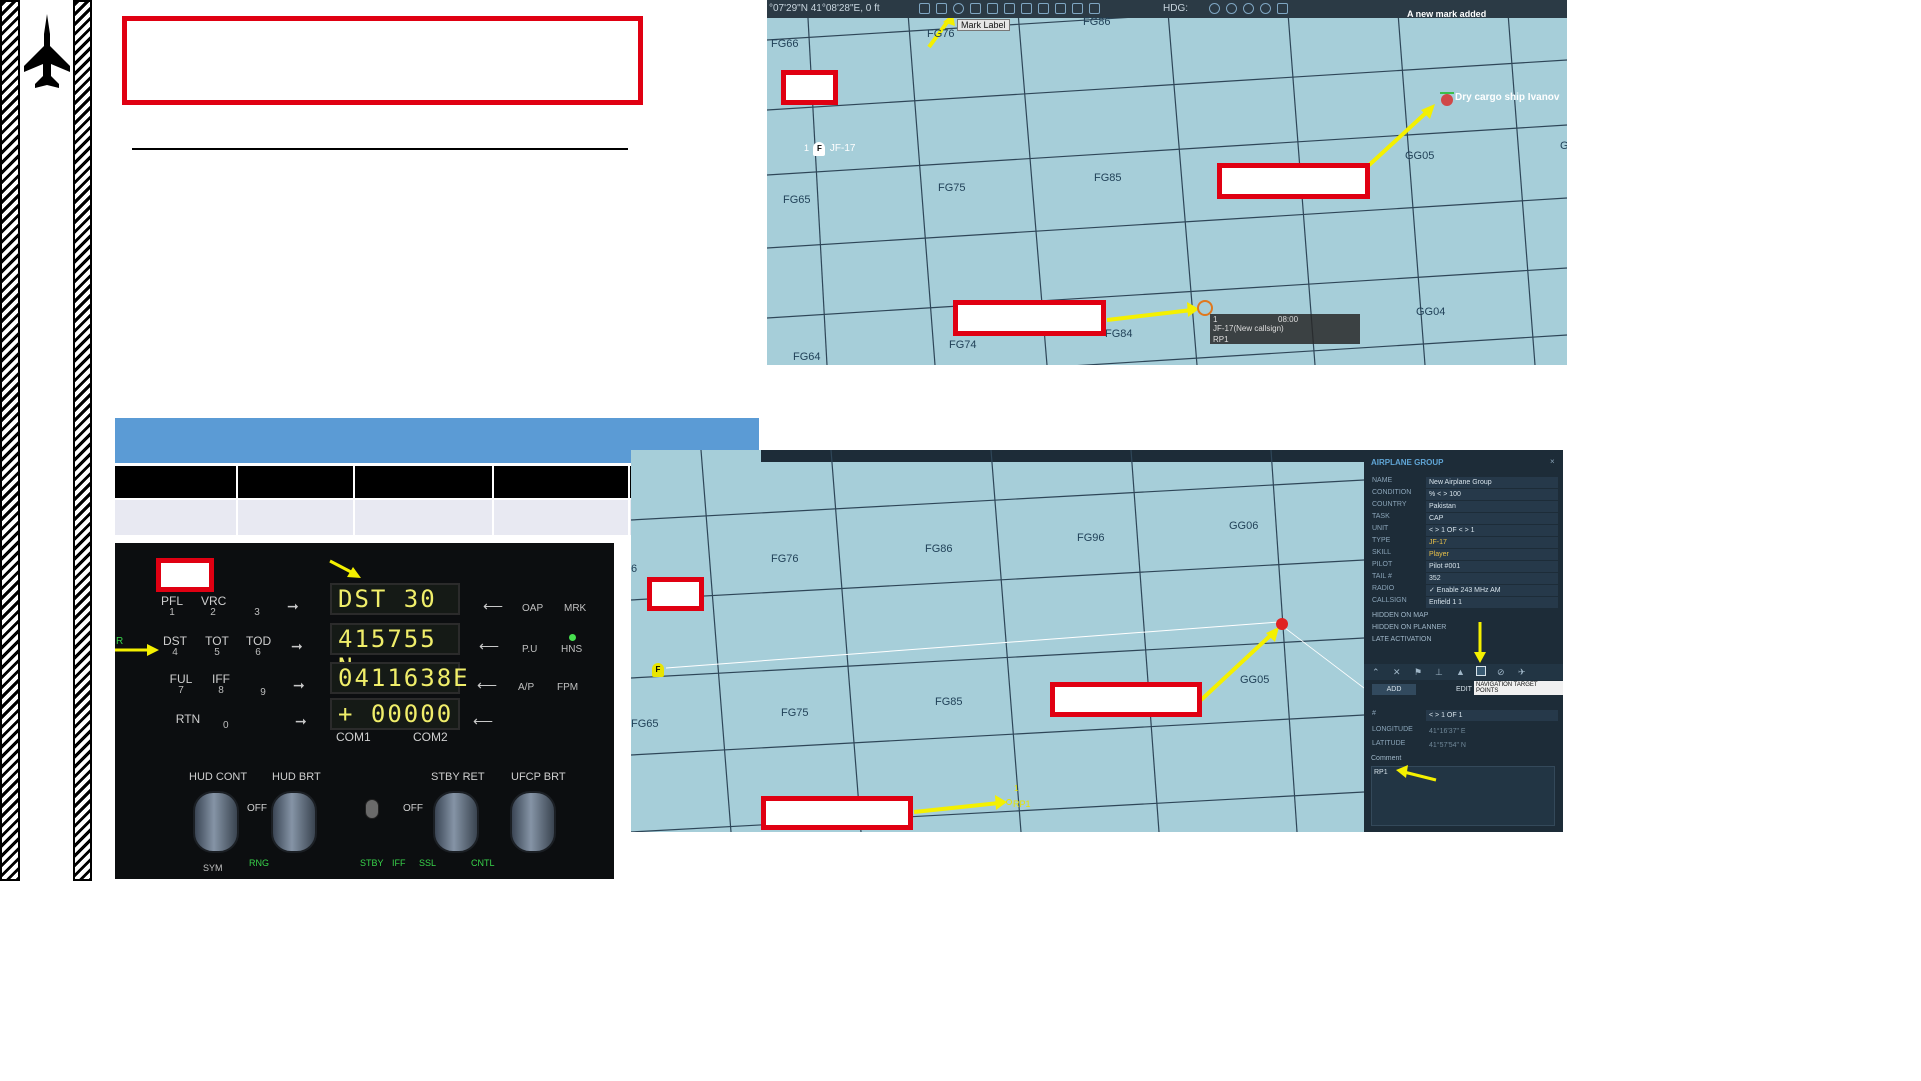  What do you see at coordinates (975, 8) in the screenshot?
I see `zone-tool-icon` at bounding box center [975, 8].